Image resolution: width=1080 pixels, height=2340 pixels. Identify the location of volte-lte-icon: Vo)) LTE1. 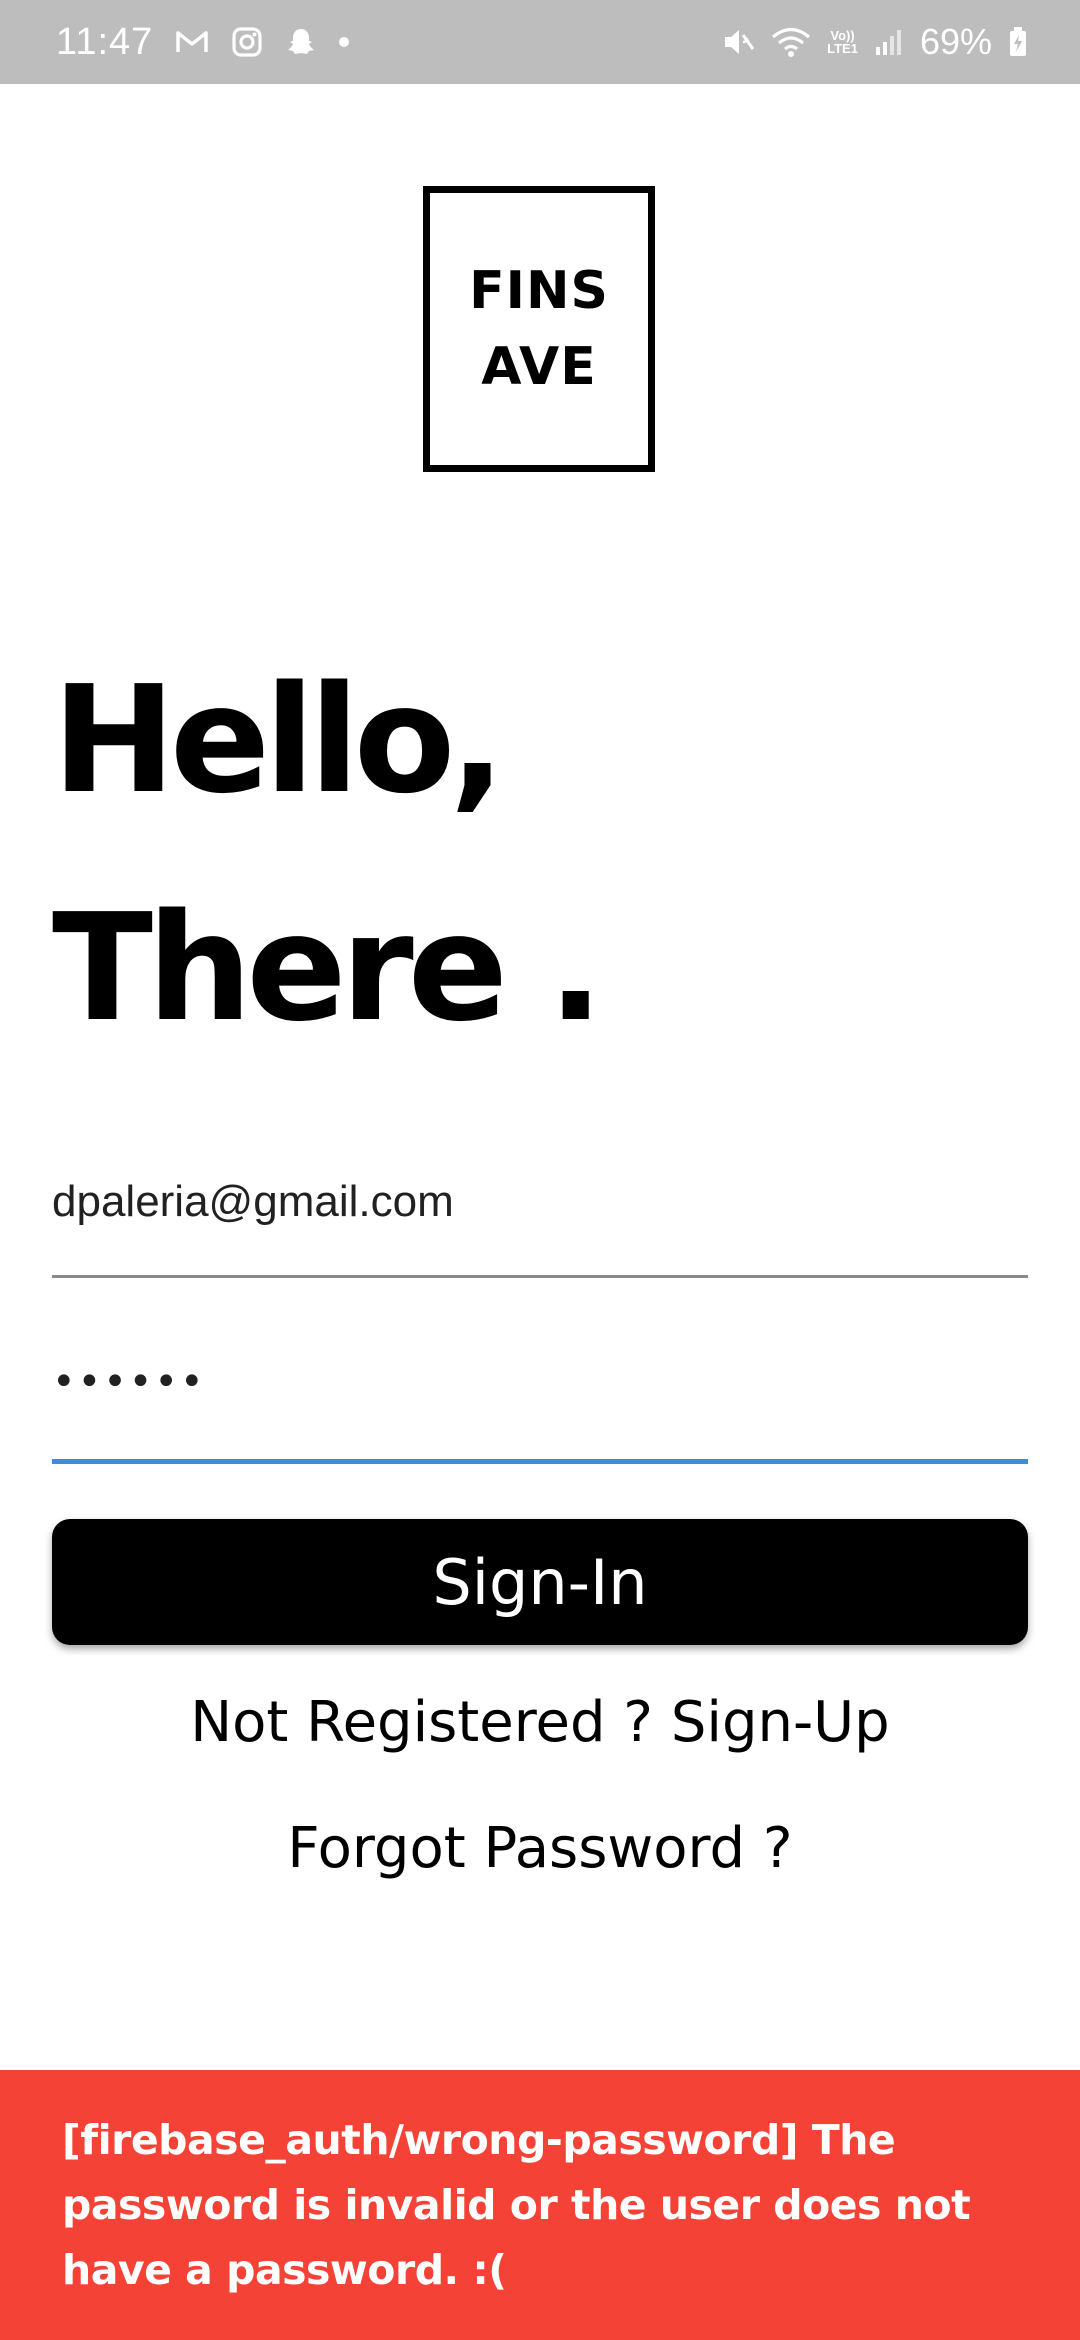
(842, 42).